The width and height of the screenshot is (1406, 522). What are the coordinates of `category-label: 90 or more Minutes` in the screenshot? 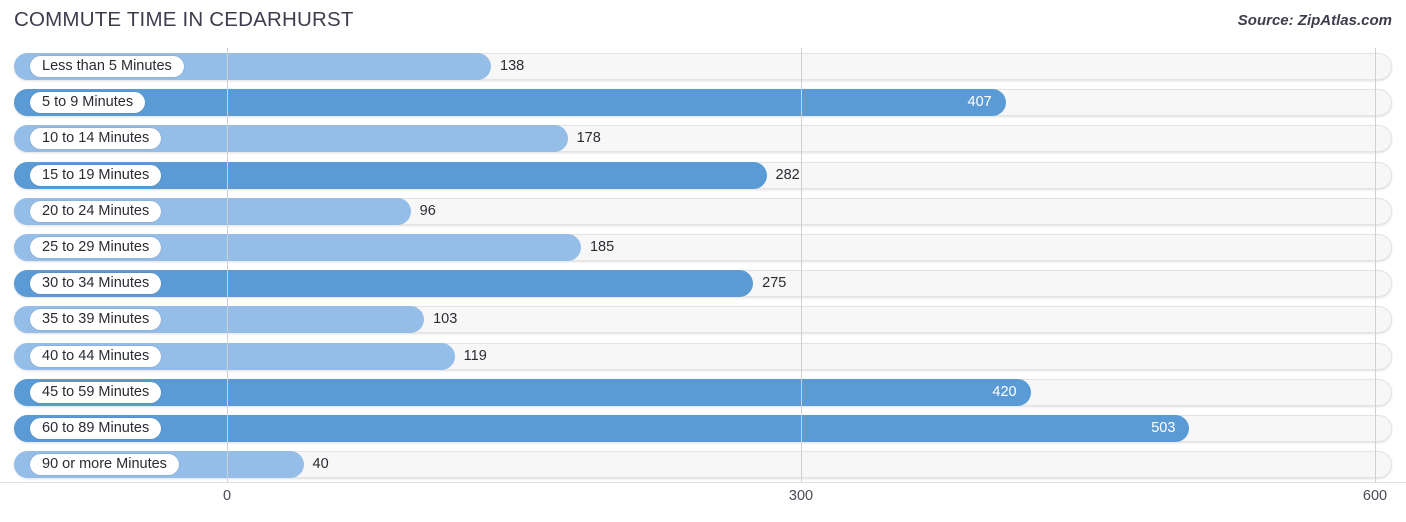 It's located at (104, 465).